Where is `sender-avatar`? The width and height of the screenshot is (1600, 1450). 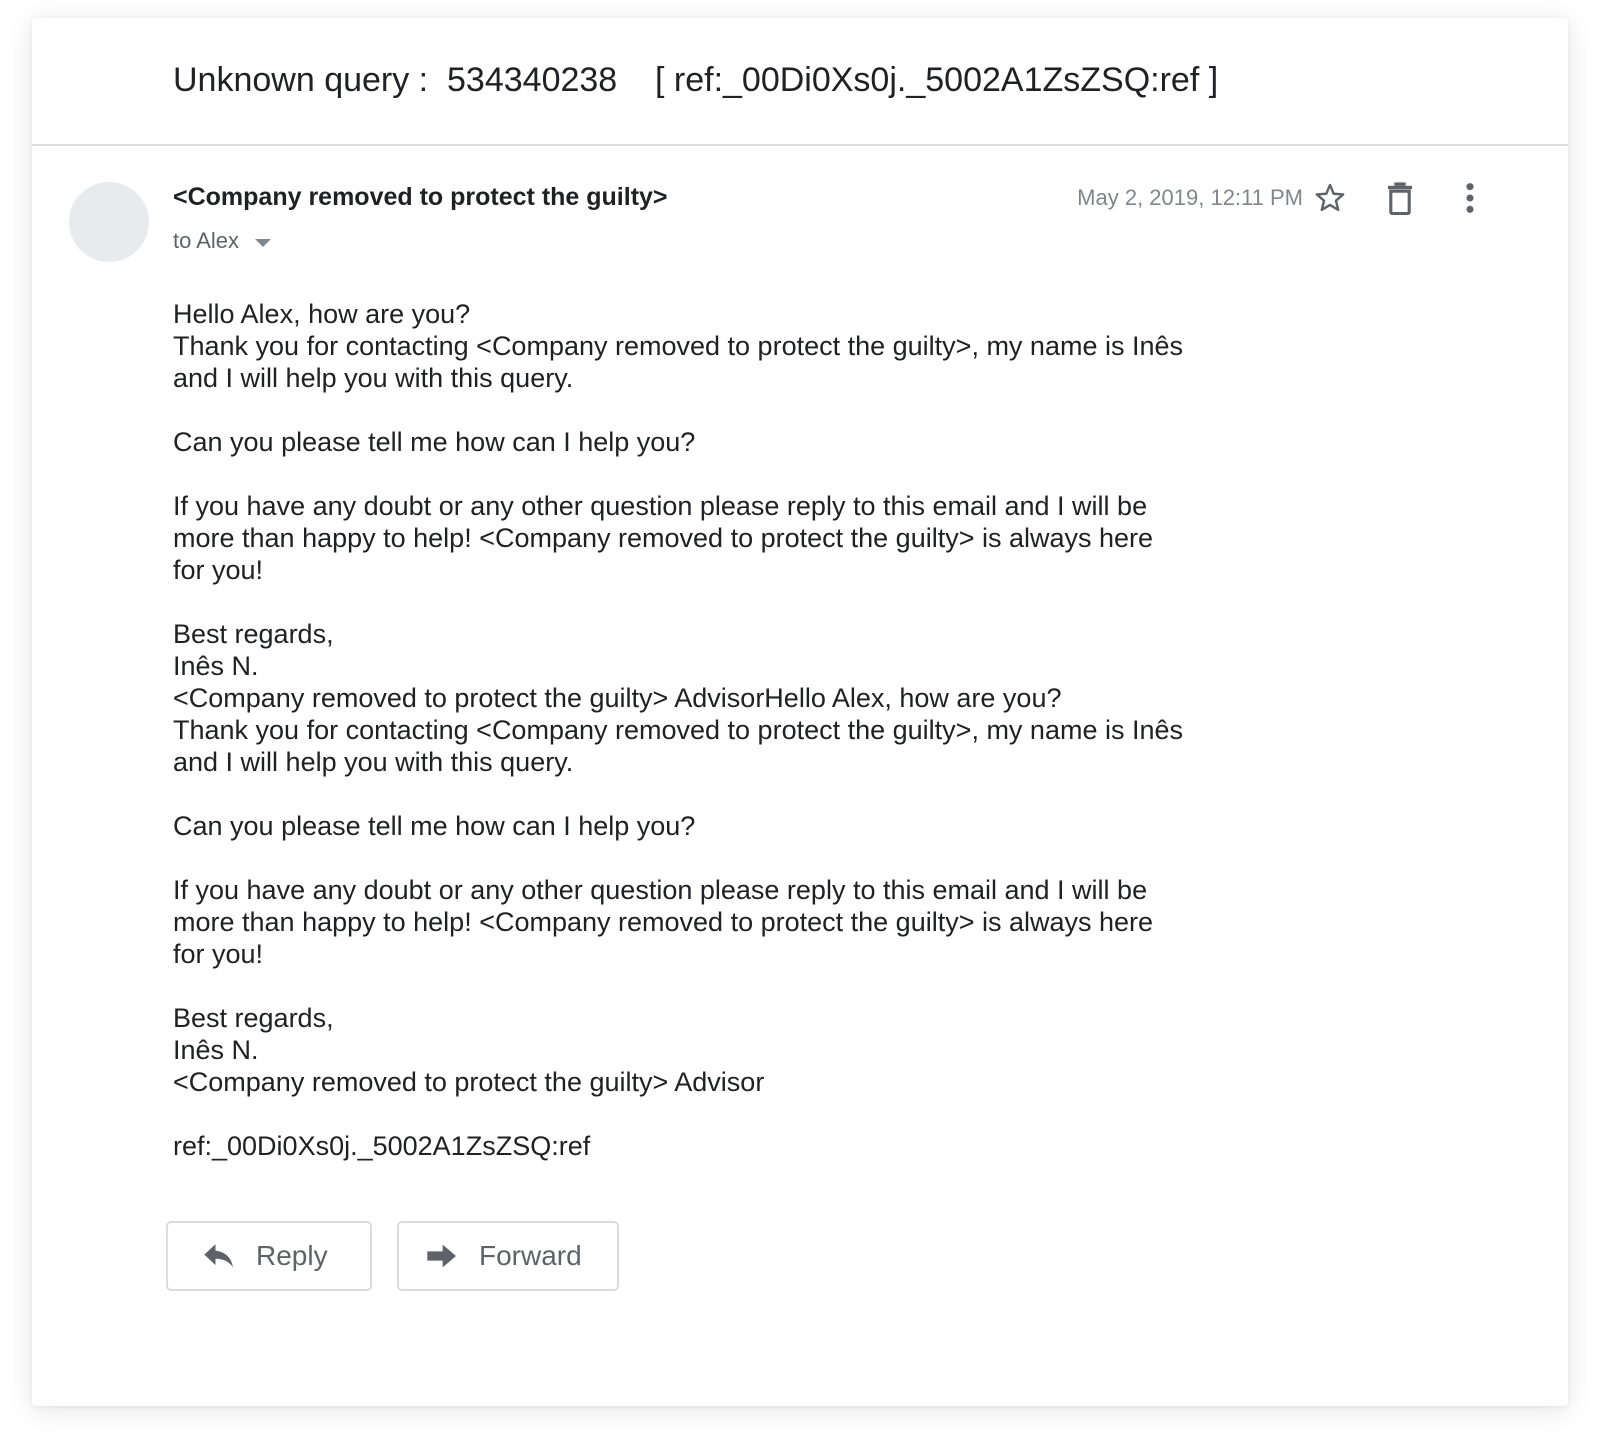
sender-avatar is located at coordinates (109, 222).